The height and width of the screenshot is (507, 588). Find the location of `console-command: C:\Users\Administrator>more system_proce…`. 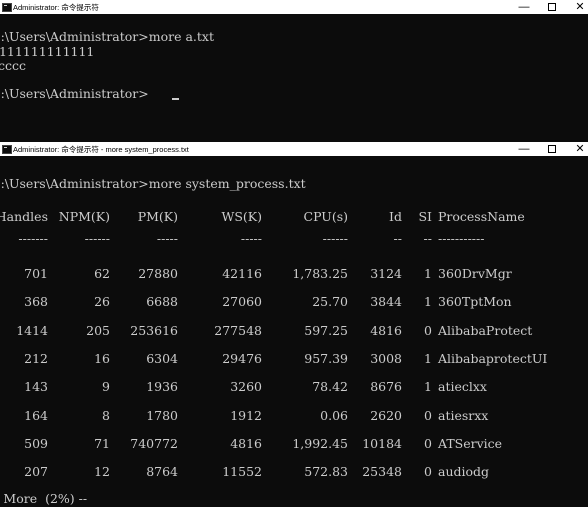

console-command: C:\Users\Administrator>more system_proce… is located at coordinates (153, 183).